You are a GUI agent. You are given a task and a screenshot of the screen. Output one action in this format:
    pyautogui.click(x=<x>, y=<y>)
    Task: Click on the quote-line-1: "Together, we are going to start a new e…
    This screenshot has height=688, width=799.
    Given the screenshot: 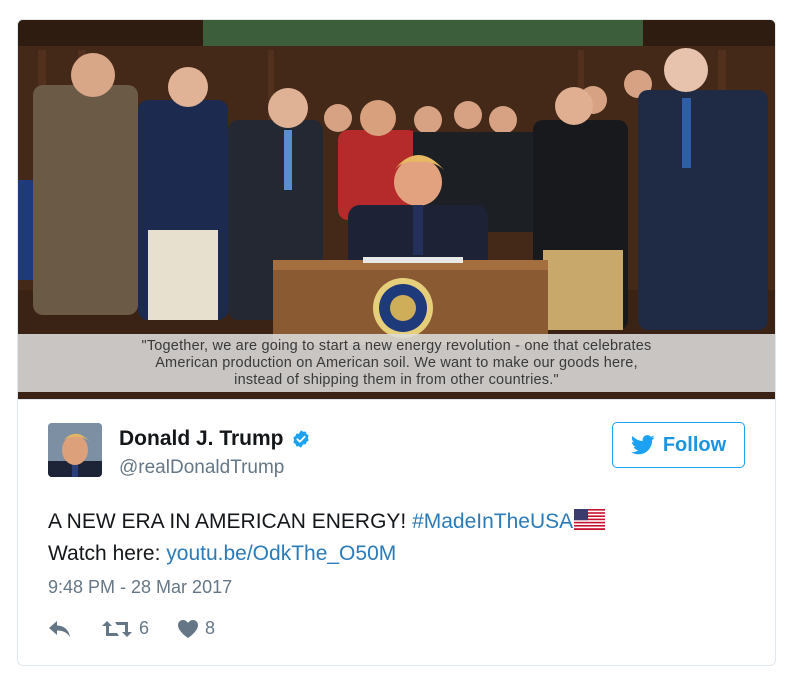 What is the action you would take?
    pyautogui.click(x=396, y=346)
    